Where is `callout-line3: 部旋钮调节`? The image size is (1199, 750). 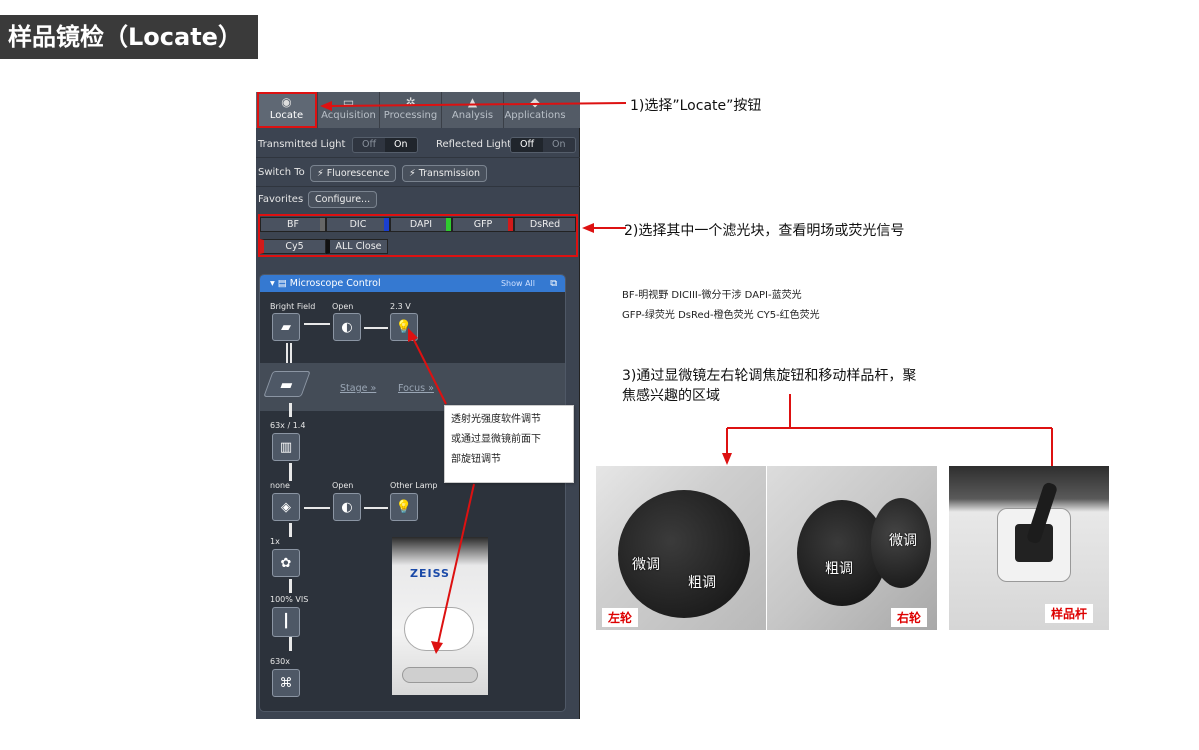 callout-line3: 部旋钮调节 is located at coordinates (476, 459).